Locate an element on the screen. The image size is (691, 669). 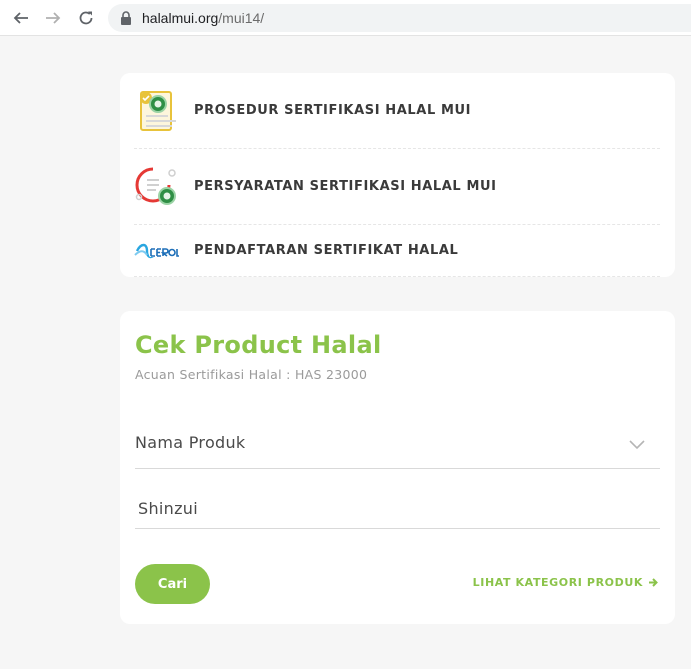
select-value: Nama Produk is located at coordinates (190, 442).